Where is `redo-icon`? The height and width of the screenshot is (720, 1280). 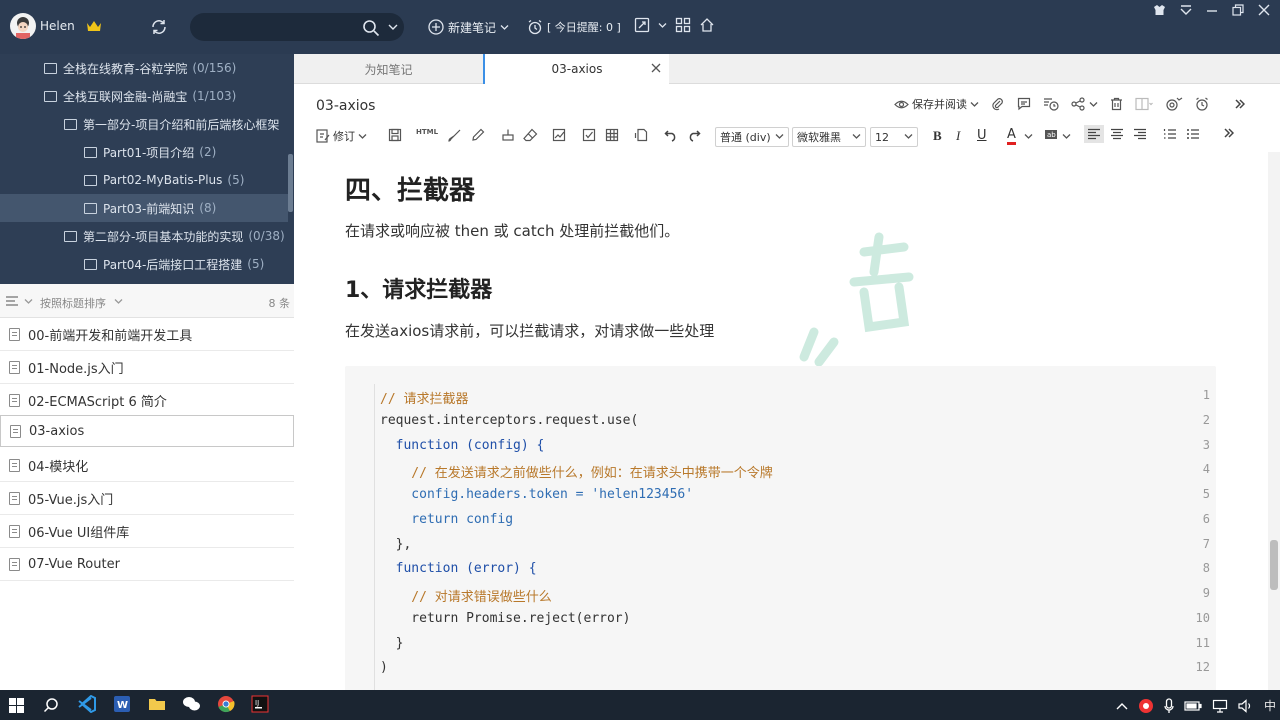 redo-icon is located at coordinates (694, 135).